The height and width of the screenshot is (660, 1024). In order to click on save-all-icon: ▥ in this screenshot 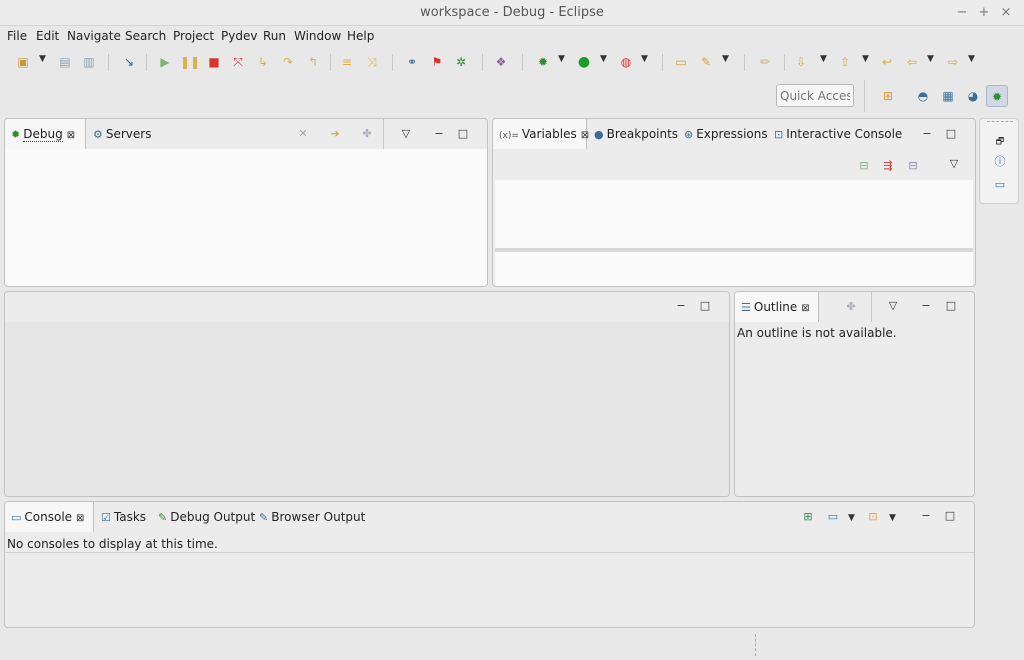, I will do `click(89, 62)`.